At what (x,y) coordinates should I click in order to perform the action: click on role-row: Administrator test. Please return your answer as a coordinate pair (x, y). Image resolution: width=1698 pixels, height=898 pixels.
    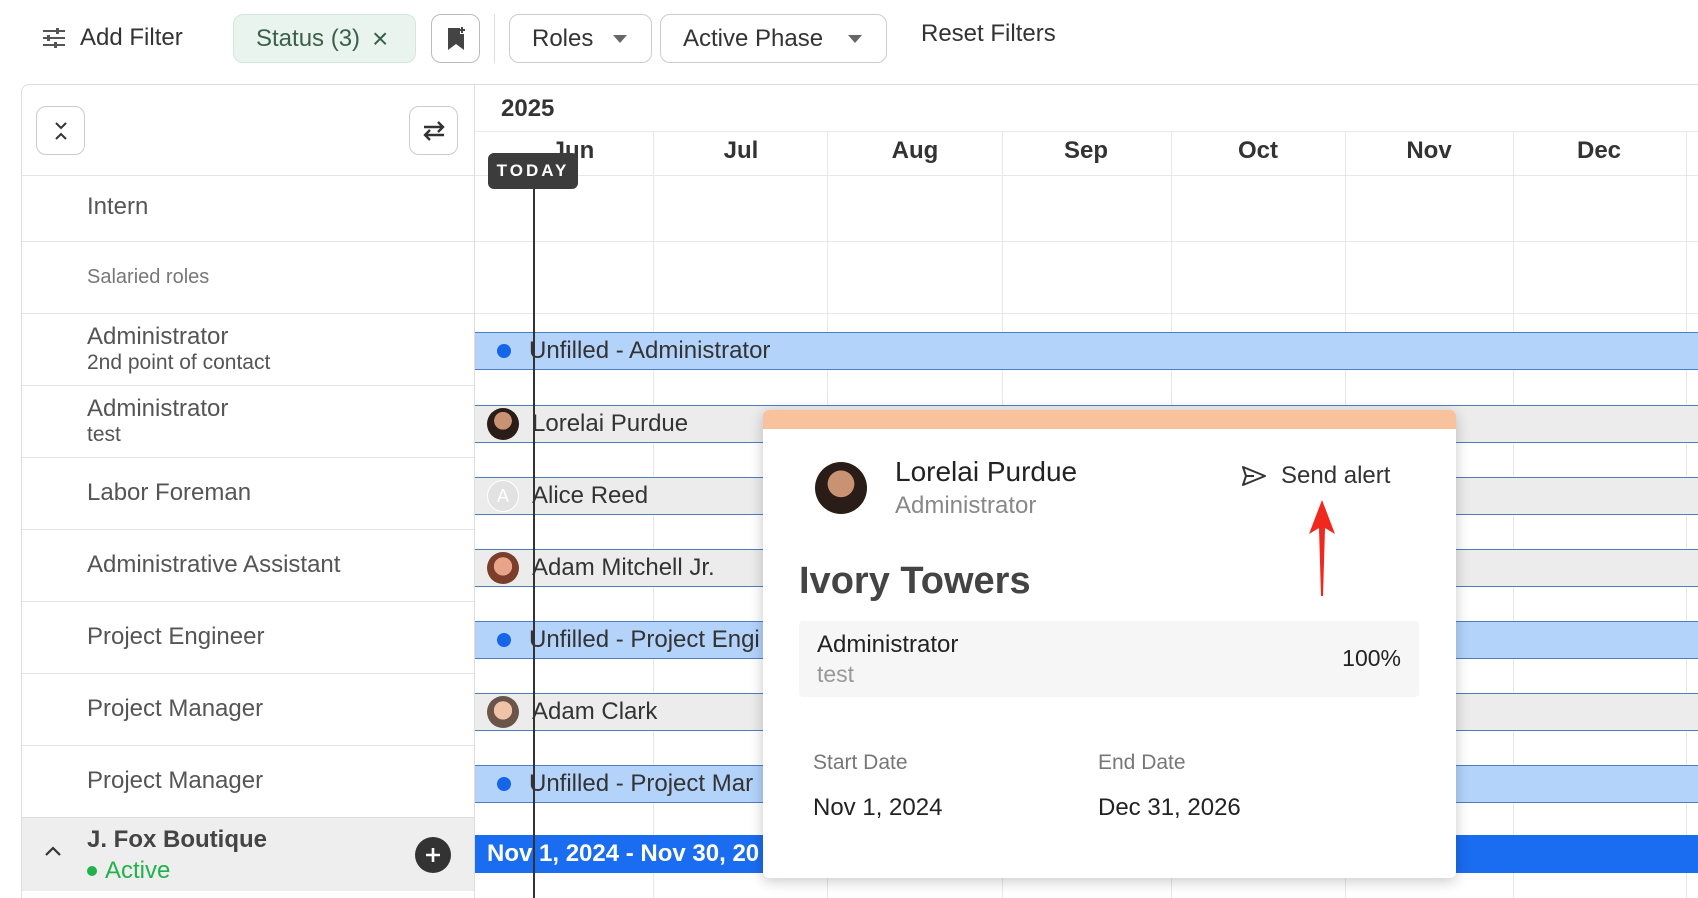
    Looking at the image, I should click on (248, 421).